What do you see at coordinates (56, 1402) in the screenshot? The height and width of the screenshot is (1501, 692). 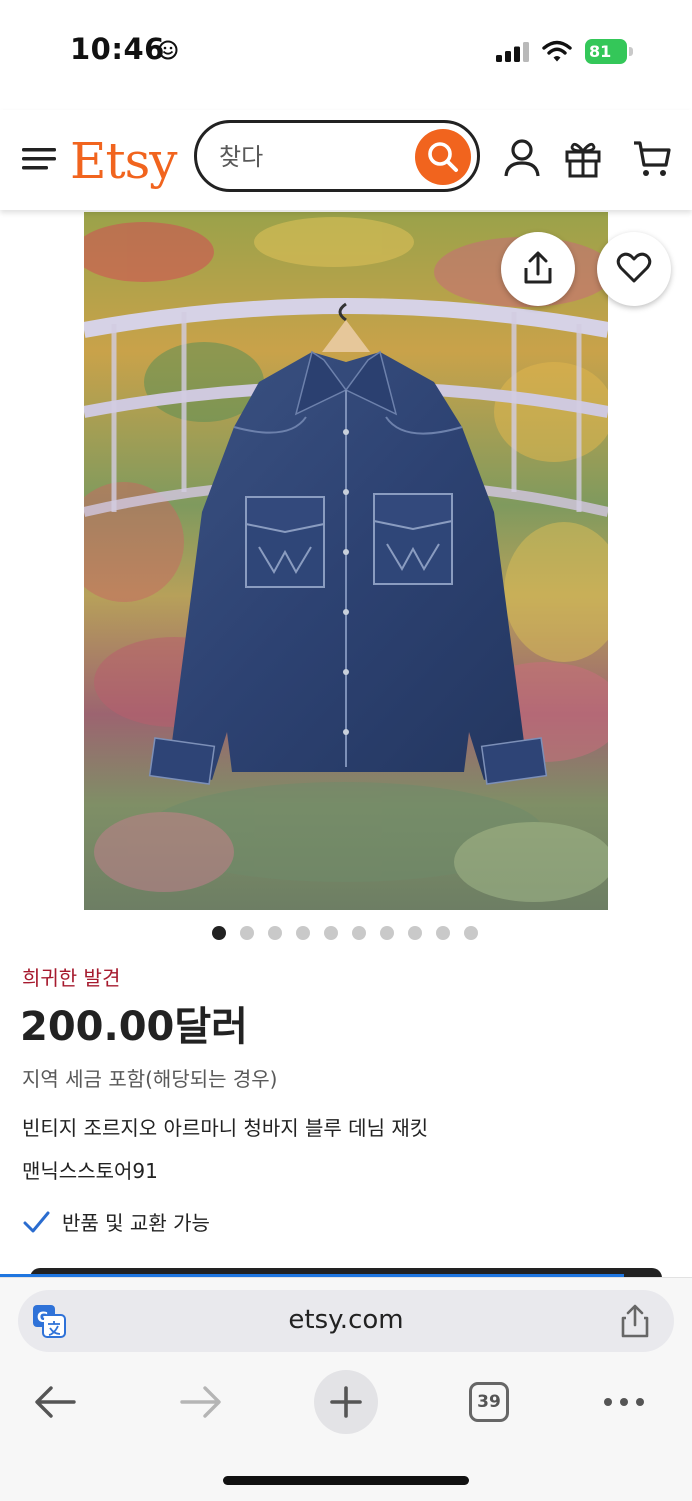 I see `back-arrow-icon` at bounding box center [56, 1402].